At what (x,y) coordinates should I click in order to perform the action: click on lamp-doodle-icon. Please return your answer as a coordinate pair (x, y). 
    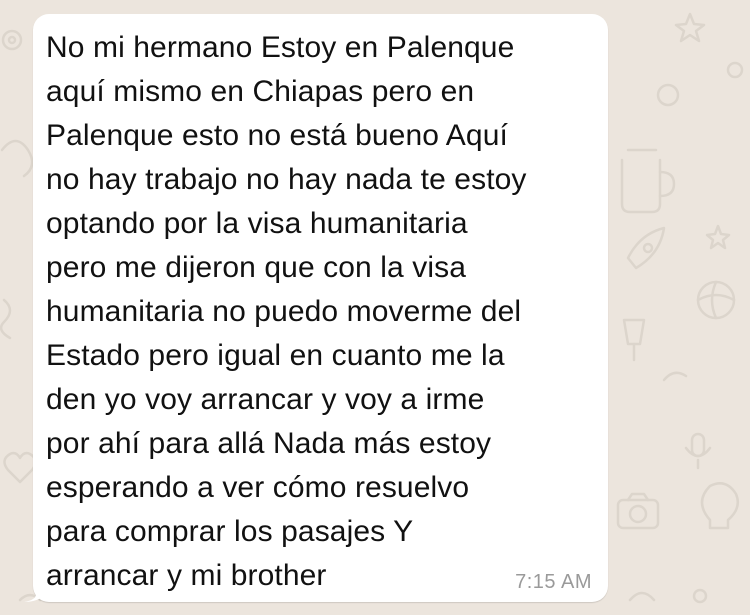
    Looking at the image, I should click on (655, 350).